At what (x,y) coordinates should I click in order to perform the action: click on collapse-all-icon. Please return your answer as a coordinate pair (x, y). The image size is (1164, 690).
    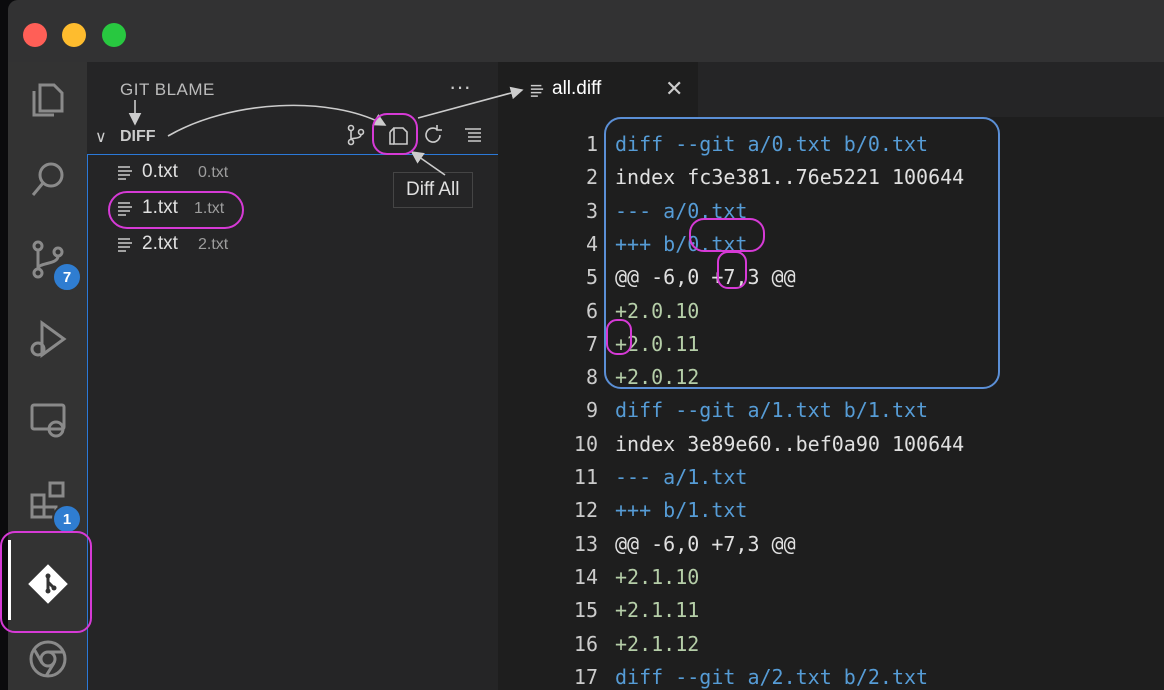
    Looking at the image, I should click on (473, 135).